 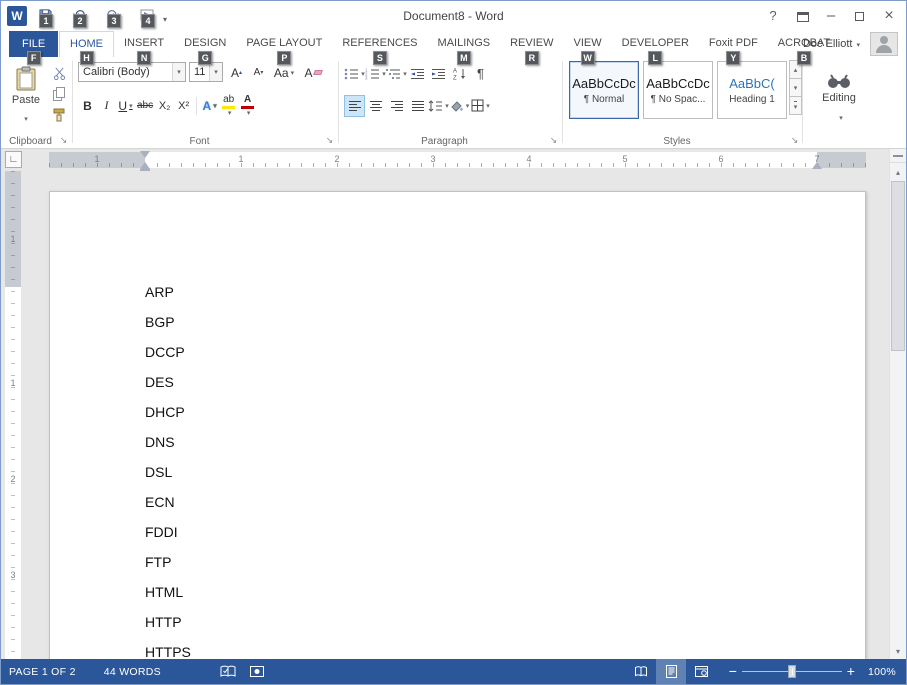 What do you see at coordinates (396, 106) in the screenshot?
I see `align-right-button` at bounding box center [396, 106].